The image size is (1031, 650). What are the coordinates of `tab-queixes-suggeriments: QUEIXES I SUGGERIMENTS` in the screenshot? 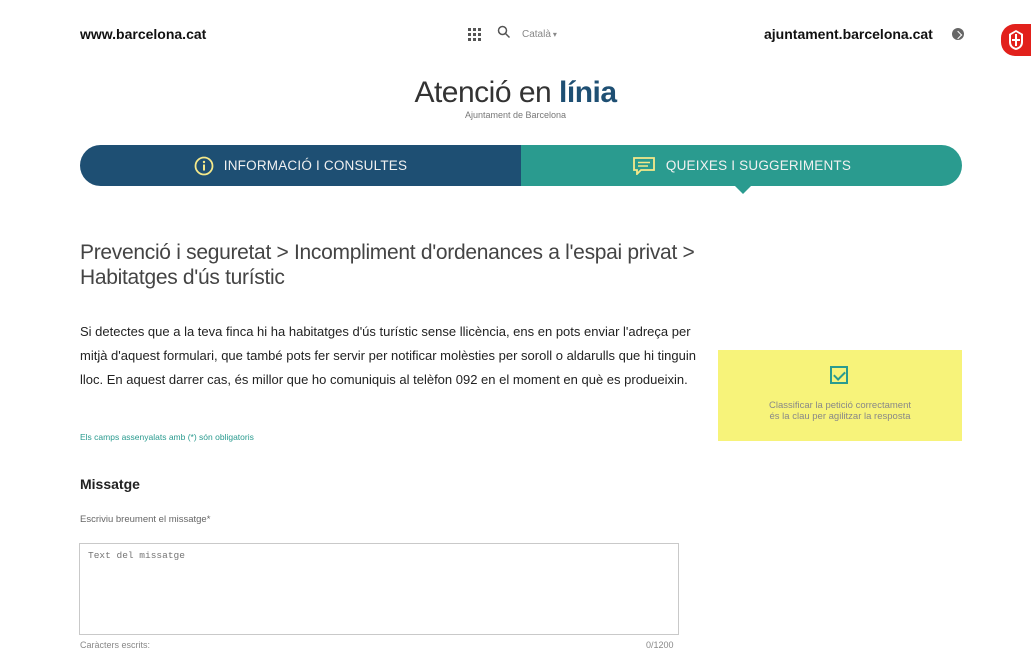 It's located at (741, 165).